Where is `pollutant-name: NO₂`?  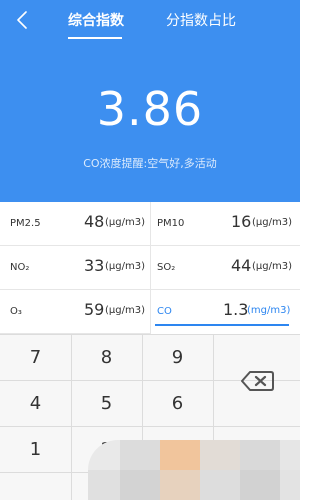 pollutant-name: NO₂ is located at coordinates (20, 267).